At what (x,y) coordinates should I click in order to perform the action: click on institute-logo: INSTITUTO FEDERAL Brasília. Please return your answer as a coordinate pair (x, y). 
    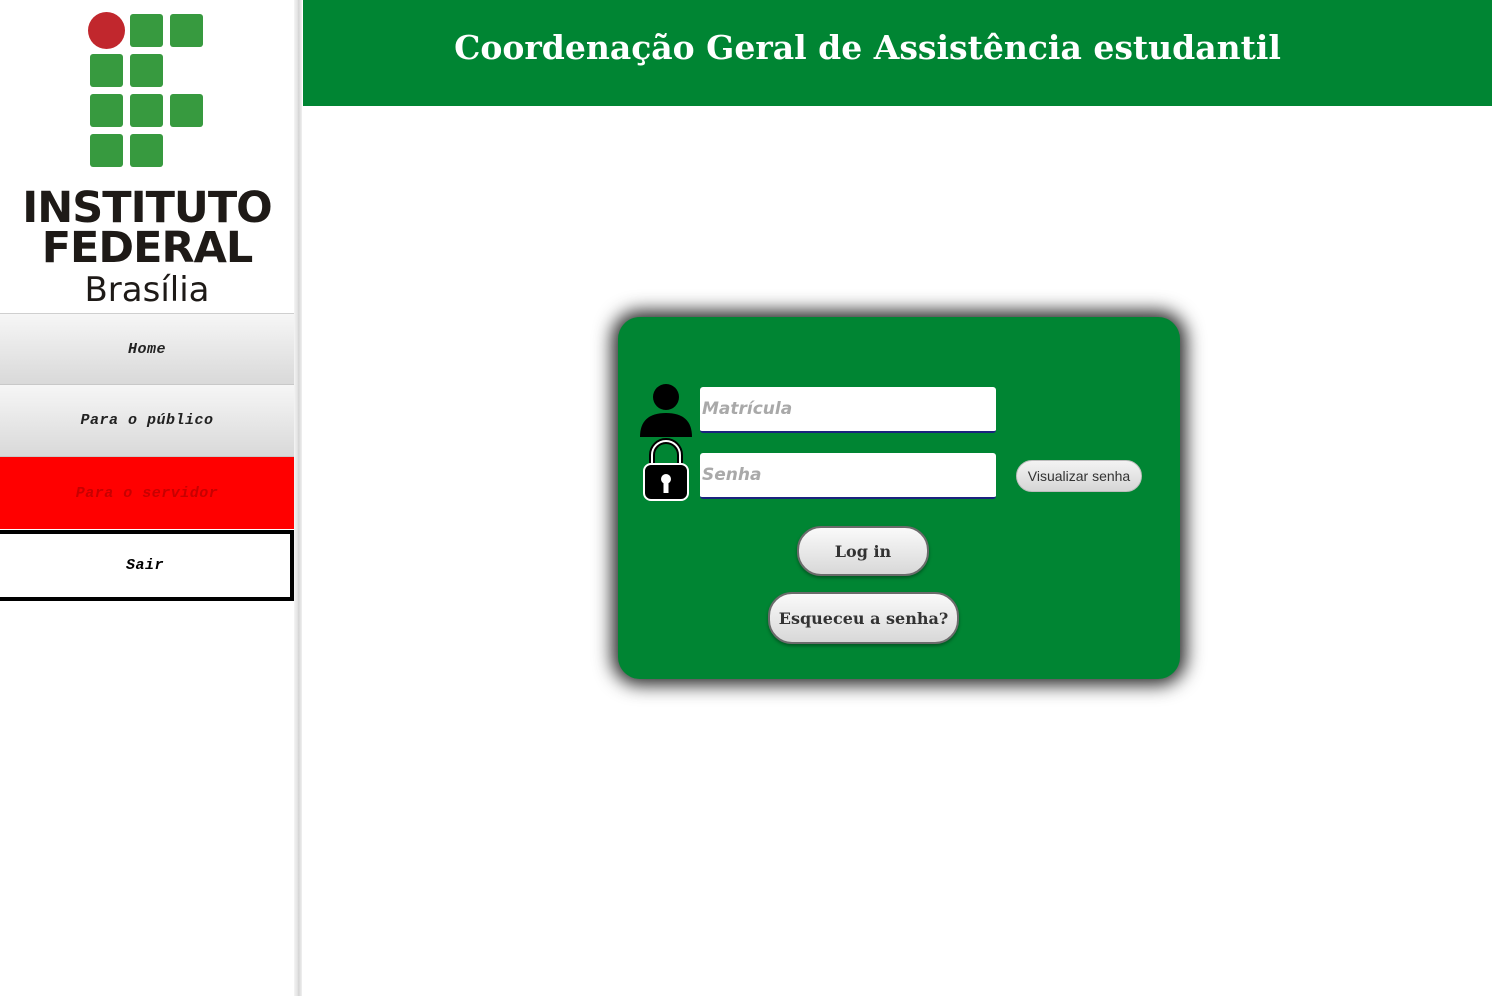
    Looking at the image, I should click on (147, 156).